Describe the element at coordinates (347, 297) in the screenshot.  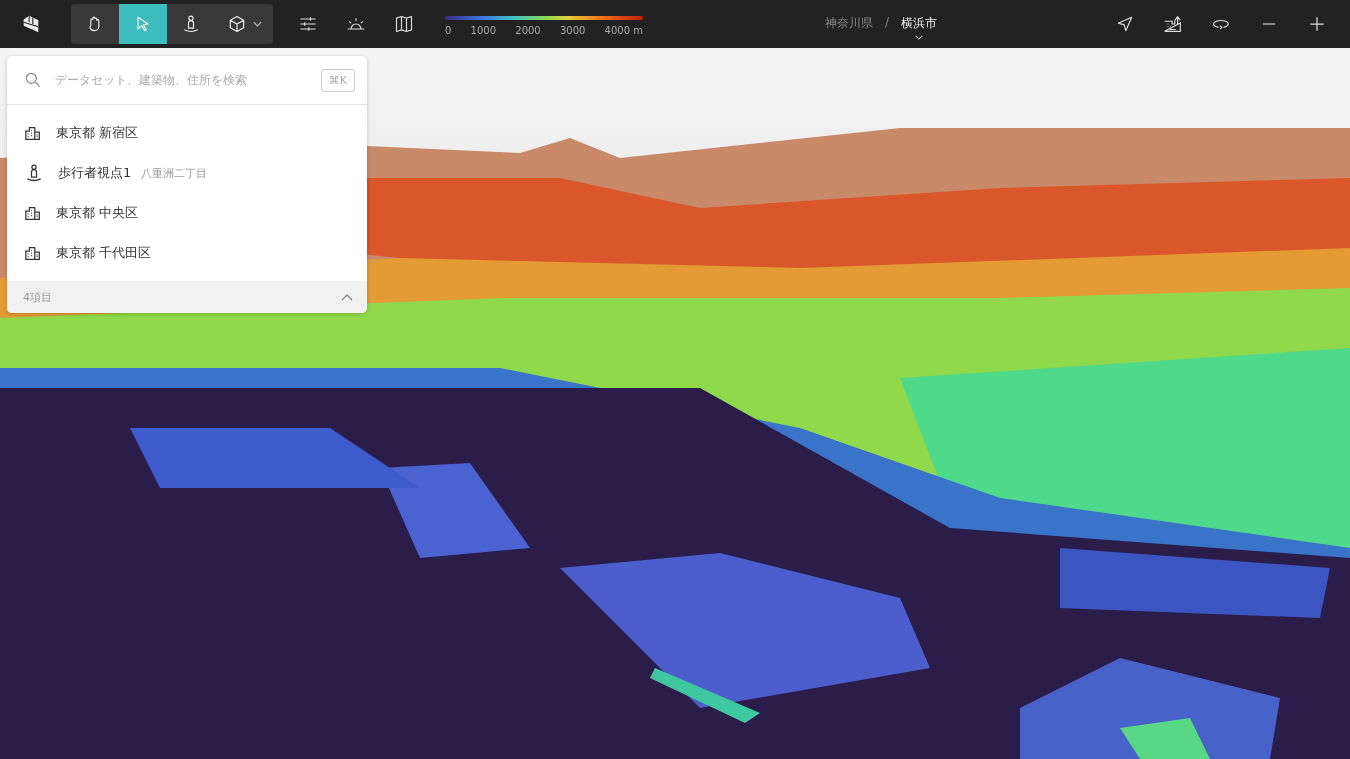
I see `chevron-up-icon` at that location.